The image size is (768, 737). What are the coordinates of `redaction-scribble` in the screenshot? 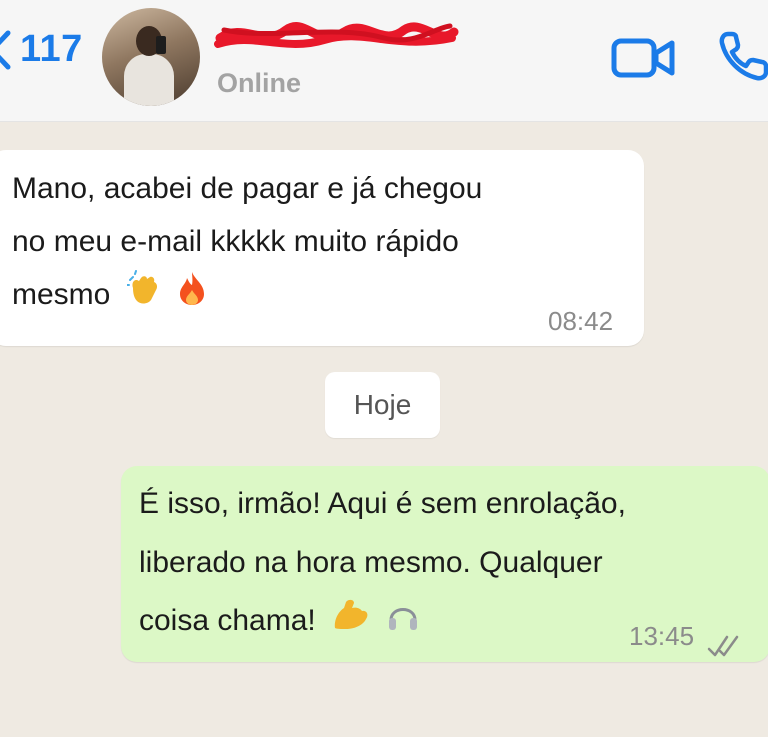 It's located at (336, 35).